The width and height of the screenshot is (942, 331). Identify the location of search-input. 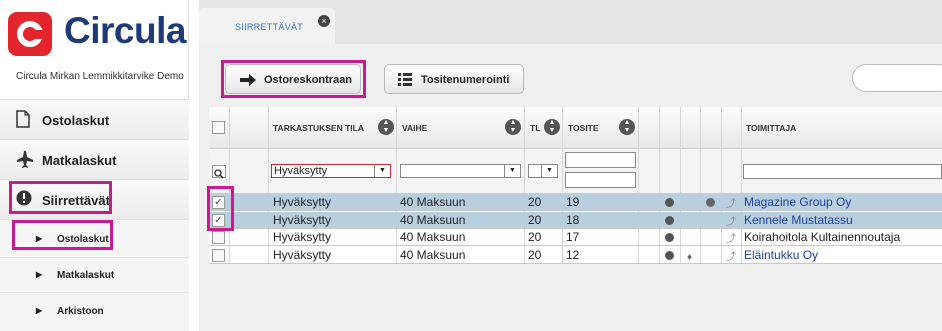
(897, 78).